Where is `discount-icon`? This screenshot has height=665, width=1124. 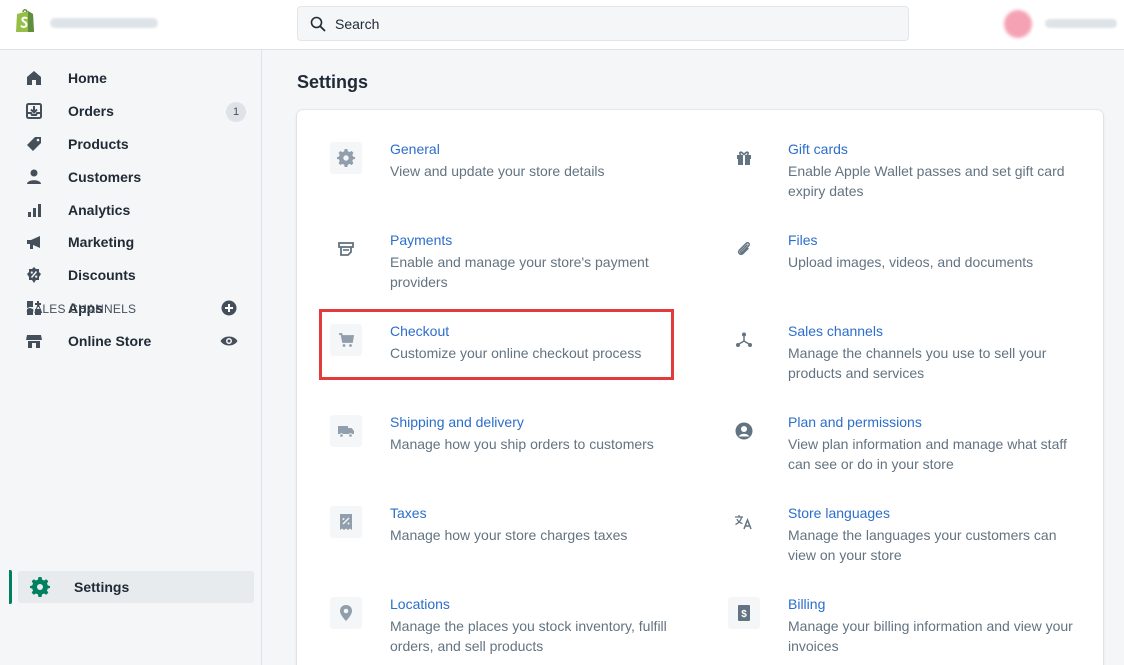
discount-icon is located at coordinates (34, 275).